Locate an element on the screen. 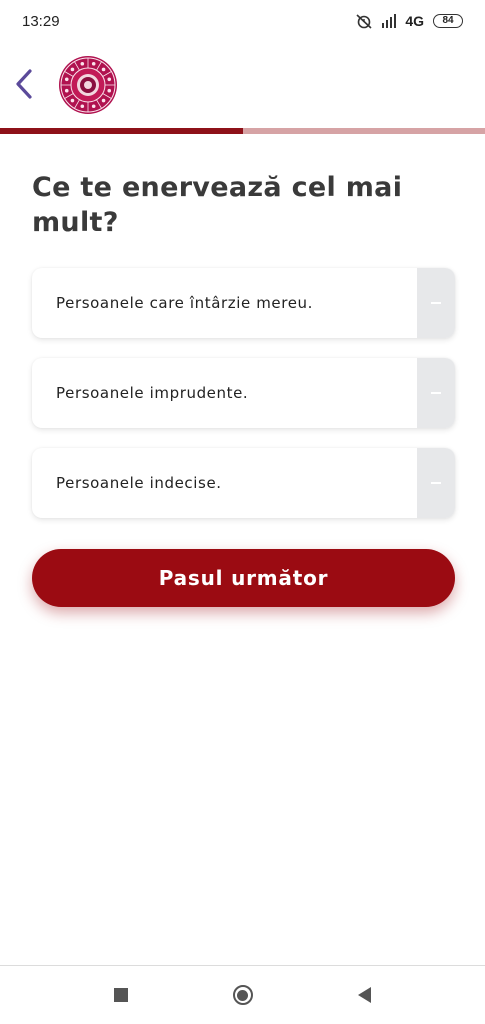  battery-icon: 84 is located at coordinates (448, 21).